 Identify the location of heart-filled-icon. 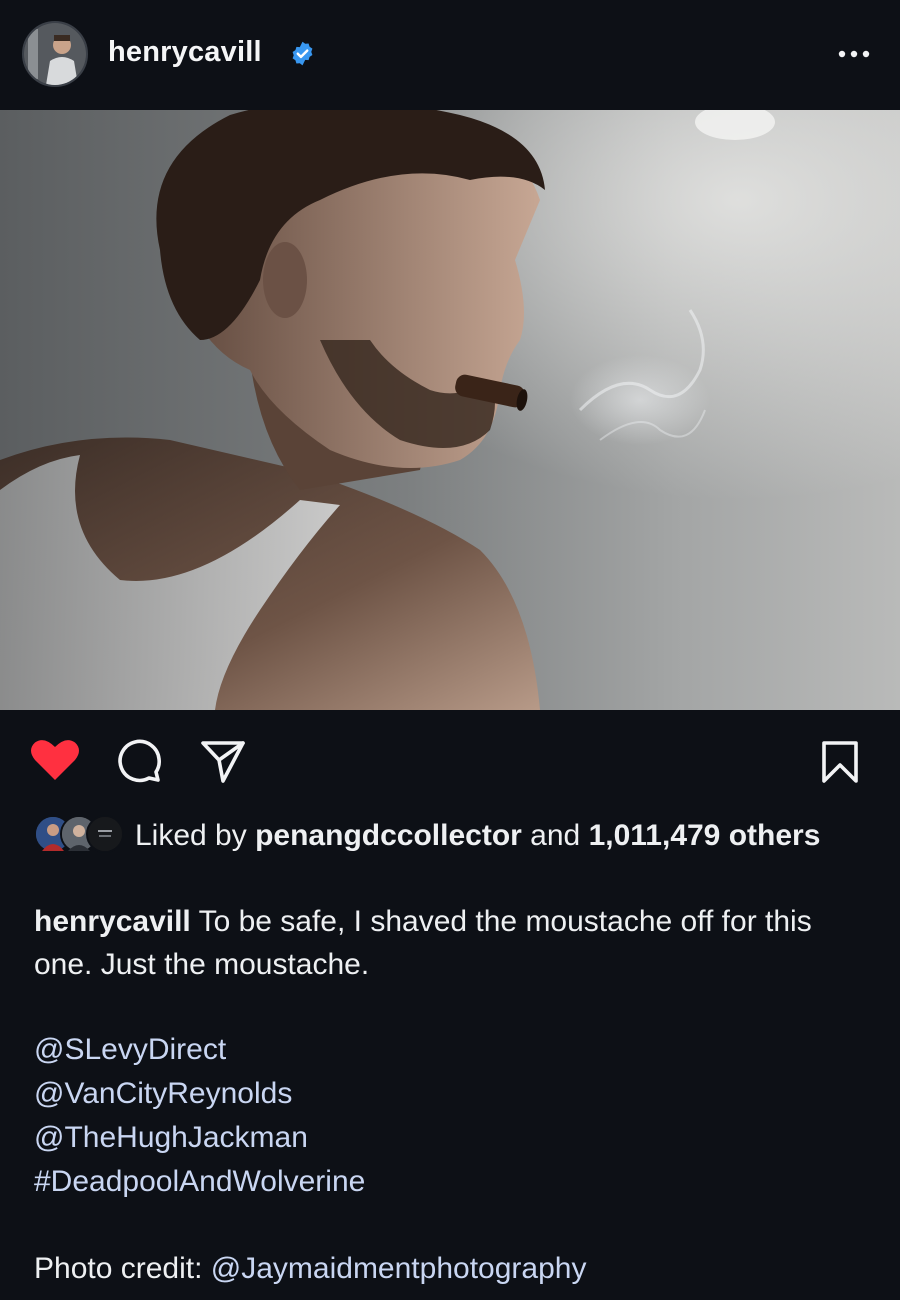
(55, 760).